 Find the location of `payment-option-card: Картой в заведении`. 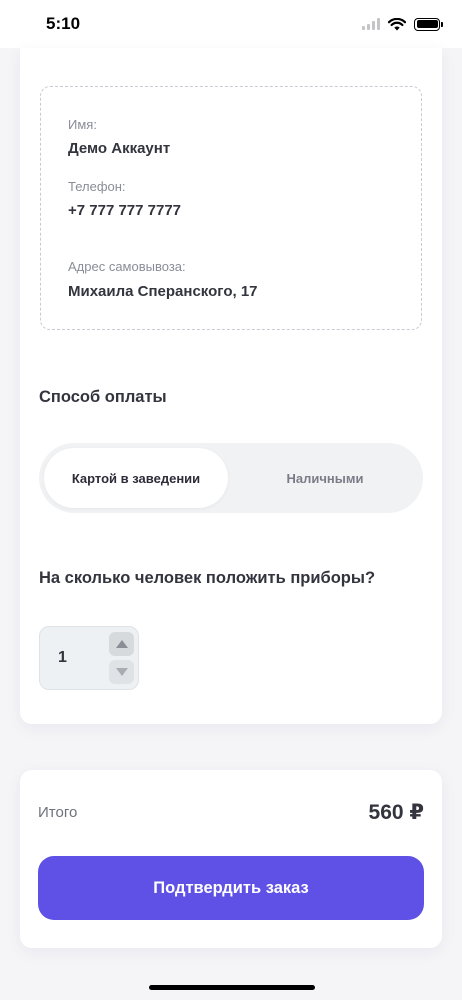

payment-option-card: Картой в заведении is located at coordinates (136, 478).